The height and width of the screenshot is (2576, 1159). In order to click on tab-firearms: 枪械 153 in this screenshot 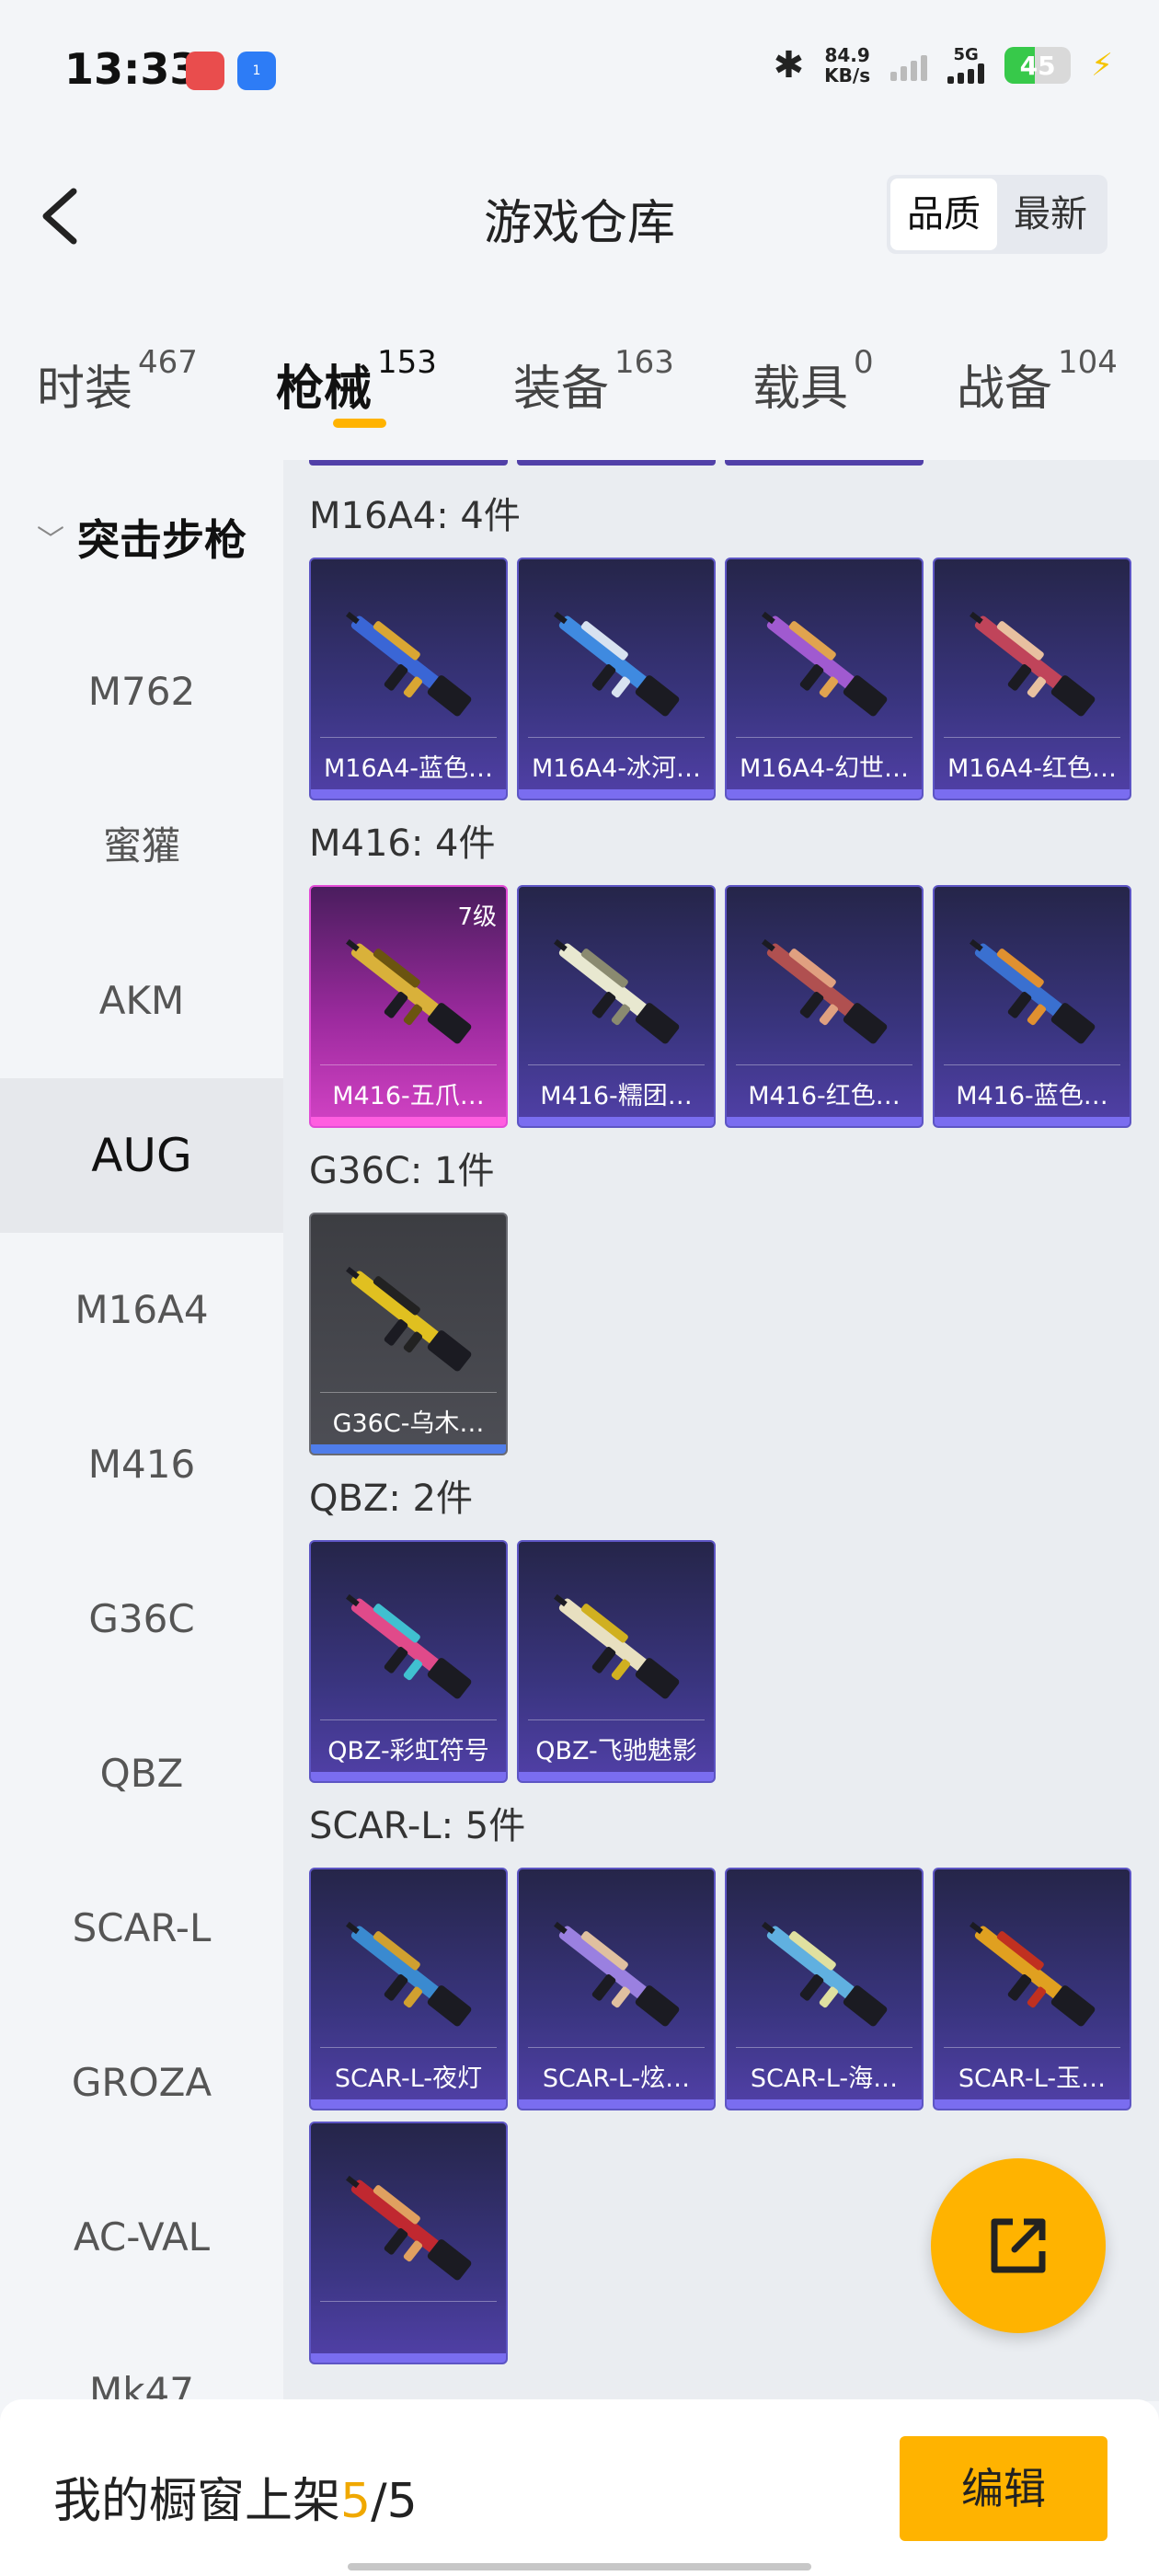, I will do `click(356, 381)`.